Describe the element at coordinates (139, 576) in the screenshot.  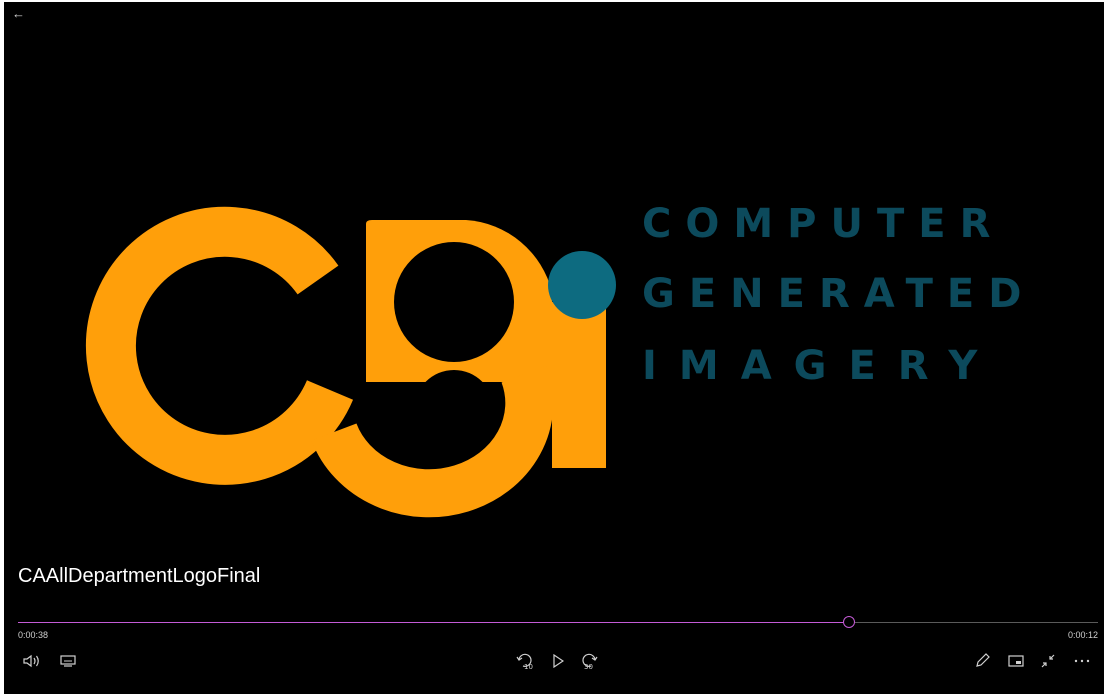
I see `video-title: CAAllDepartmentLogoFinal` at that location.